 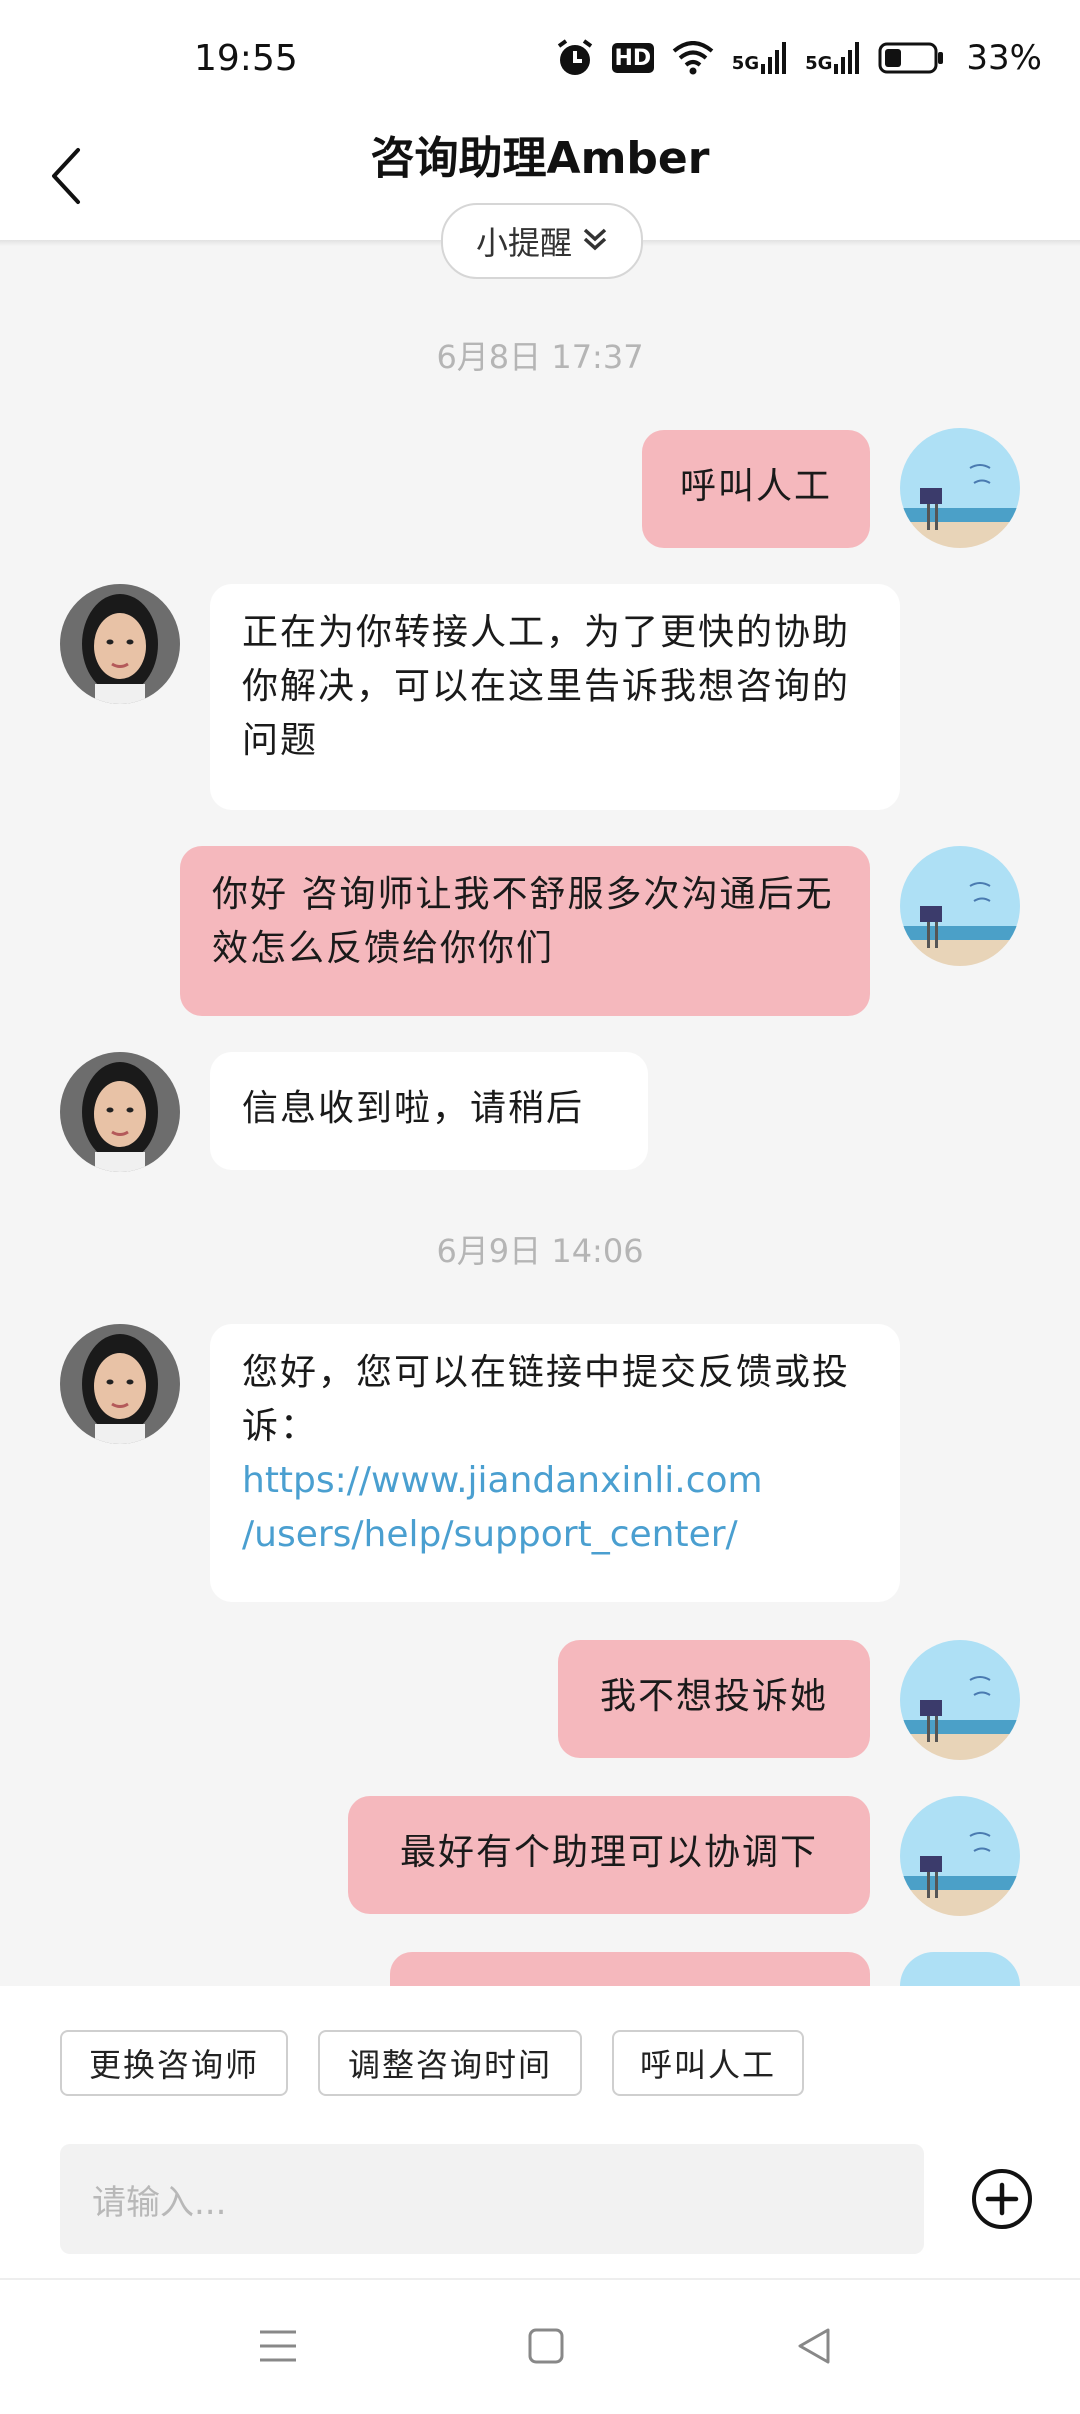 What do you see at coordinates (609, 1855) in the screenshot?
I see `sent-message: 最好有个助理可以协调下` at bounding box center [609, 1855].